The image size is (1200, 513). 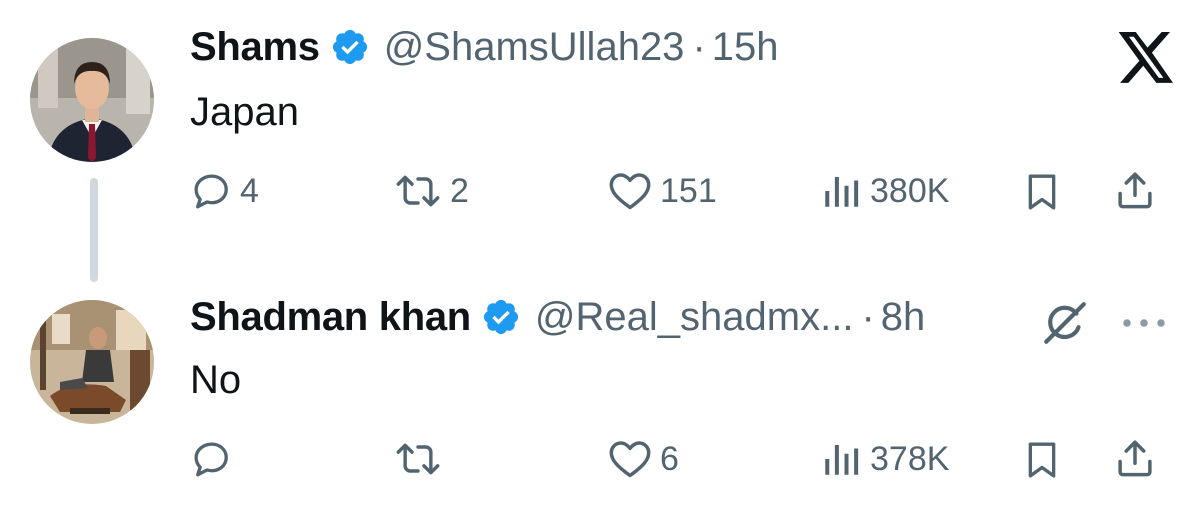 What do you see at coordinates (1144, 323) in the screenshot?
I see `more-icon` at bounding box center [1144, 323].